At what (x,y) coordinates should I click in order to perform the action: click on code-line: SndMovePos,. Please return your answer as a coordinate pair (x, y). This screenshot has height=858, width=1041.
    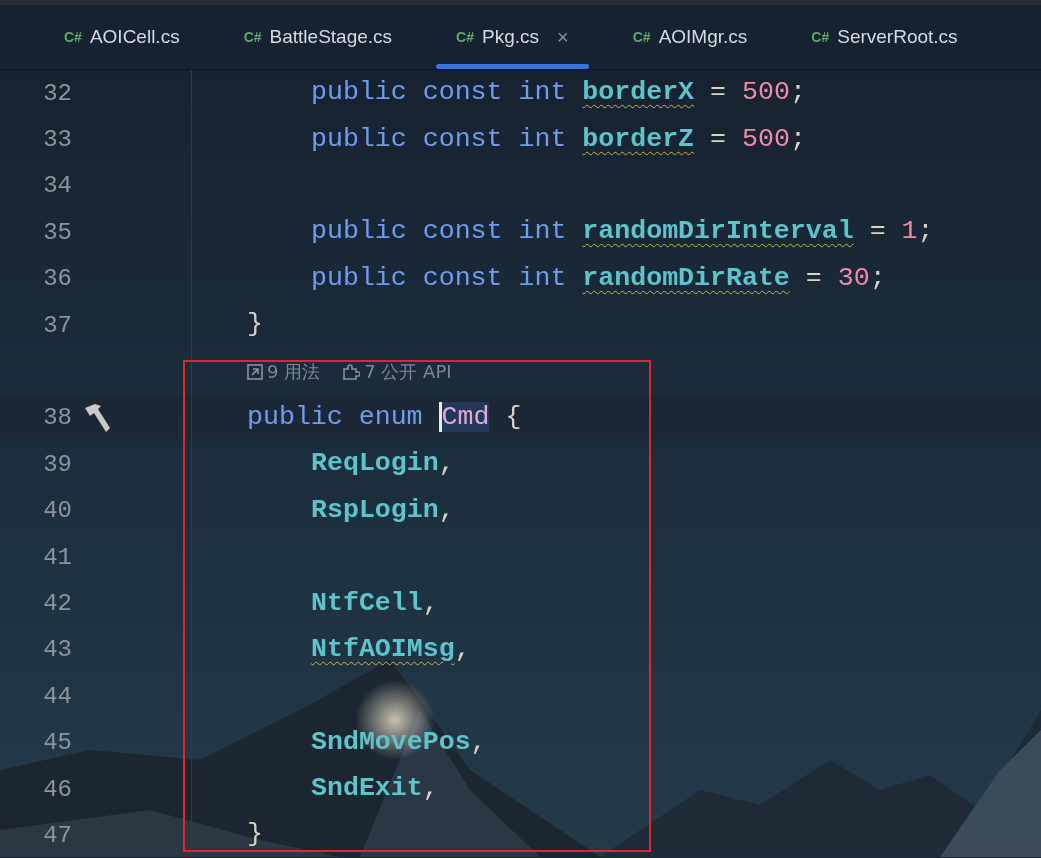
    Looking at the image, I should click on (399, 742).